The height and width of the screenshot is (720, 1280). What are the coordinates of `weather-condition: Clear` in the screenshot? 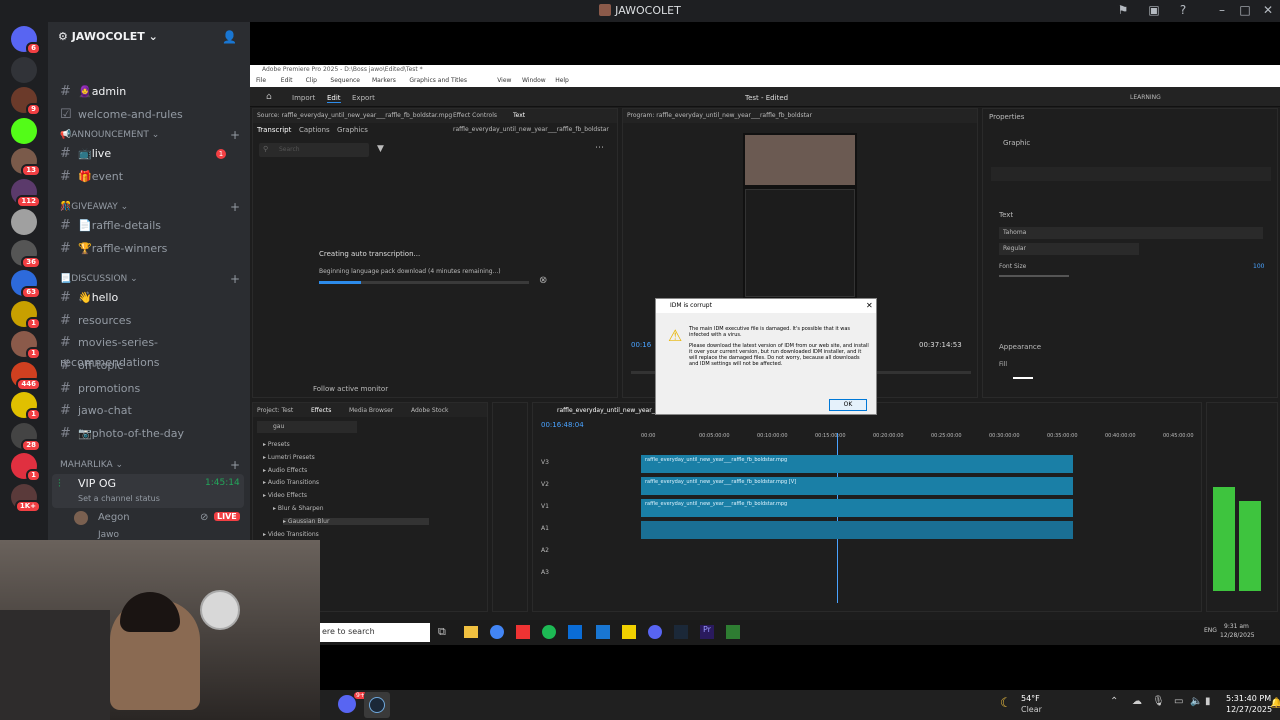 It's located at (1031, 709).